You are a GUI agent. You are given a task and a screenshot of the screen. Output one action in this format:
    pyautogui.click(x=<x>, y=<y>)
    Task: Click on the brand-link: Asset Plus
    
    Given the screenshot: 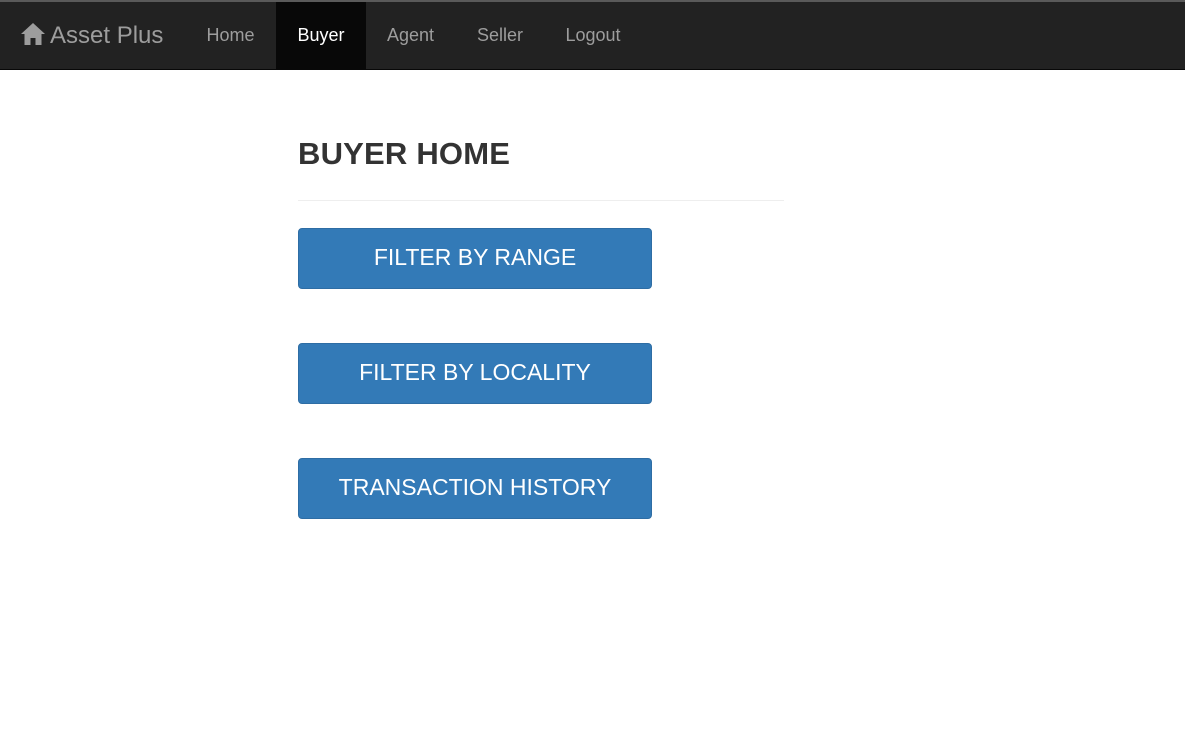 What is the action you would take?
    pyautogui.click(x=91, y=36)
    